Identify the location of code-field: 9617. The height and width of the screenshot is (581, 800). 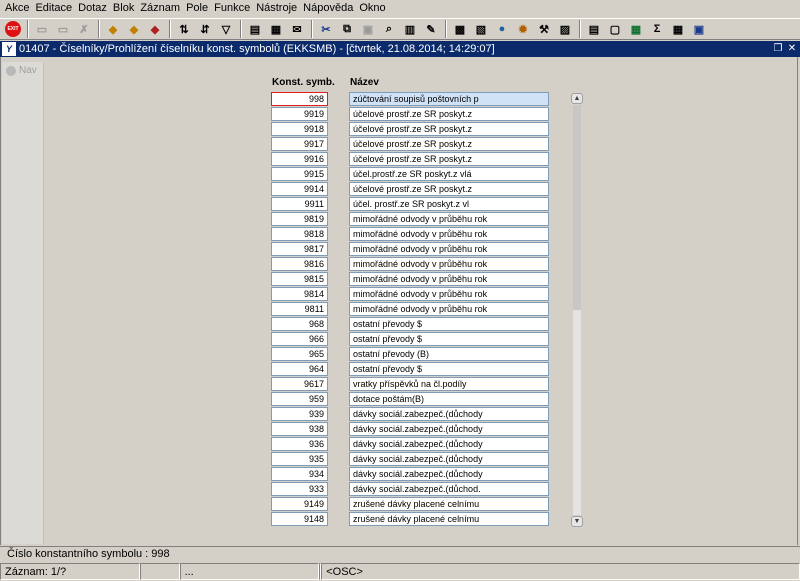
(299, 384).